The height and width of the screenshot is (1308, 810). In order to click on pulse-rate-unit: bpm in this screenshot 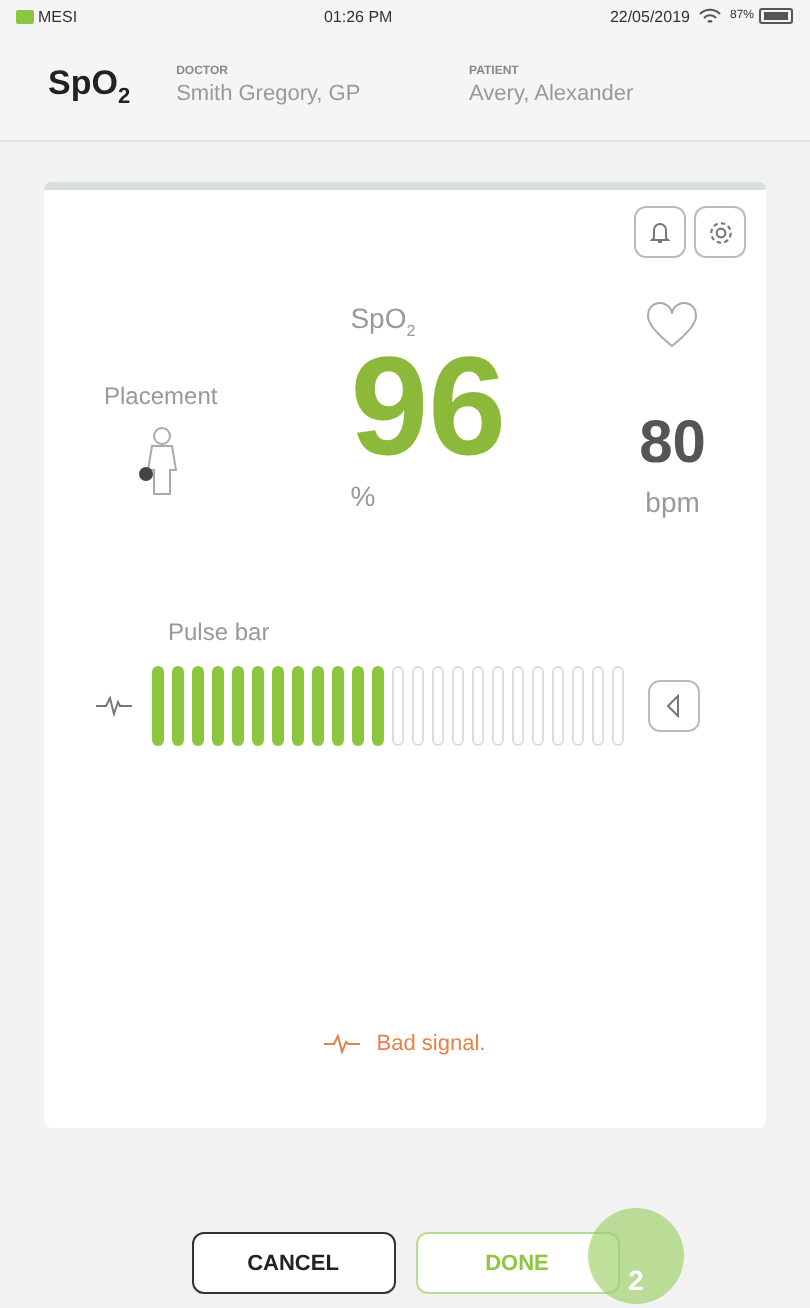, I will do `click(672, 502)`.